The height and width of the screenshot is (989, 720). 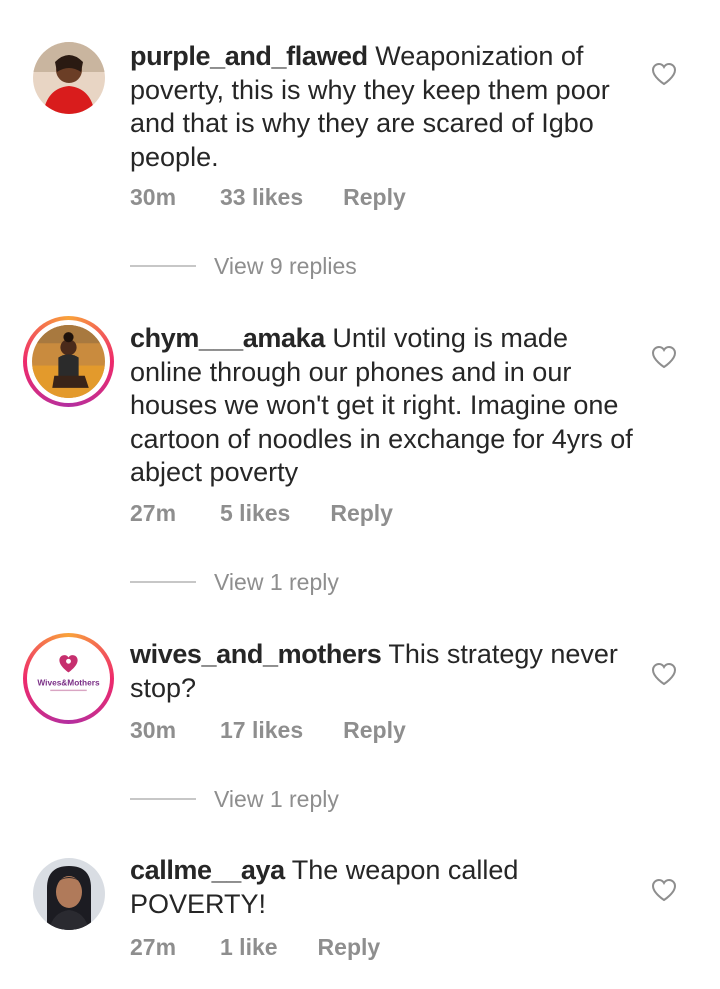 I want to click on comment-meta: 30m 17 likes Reply, so click(x=268, y=730).